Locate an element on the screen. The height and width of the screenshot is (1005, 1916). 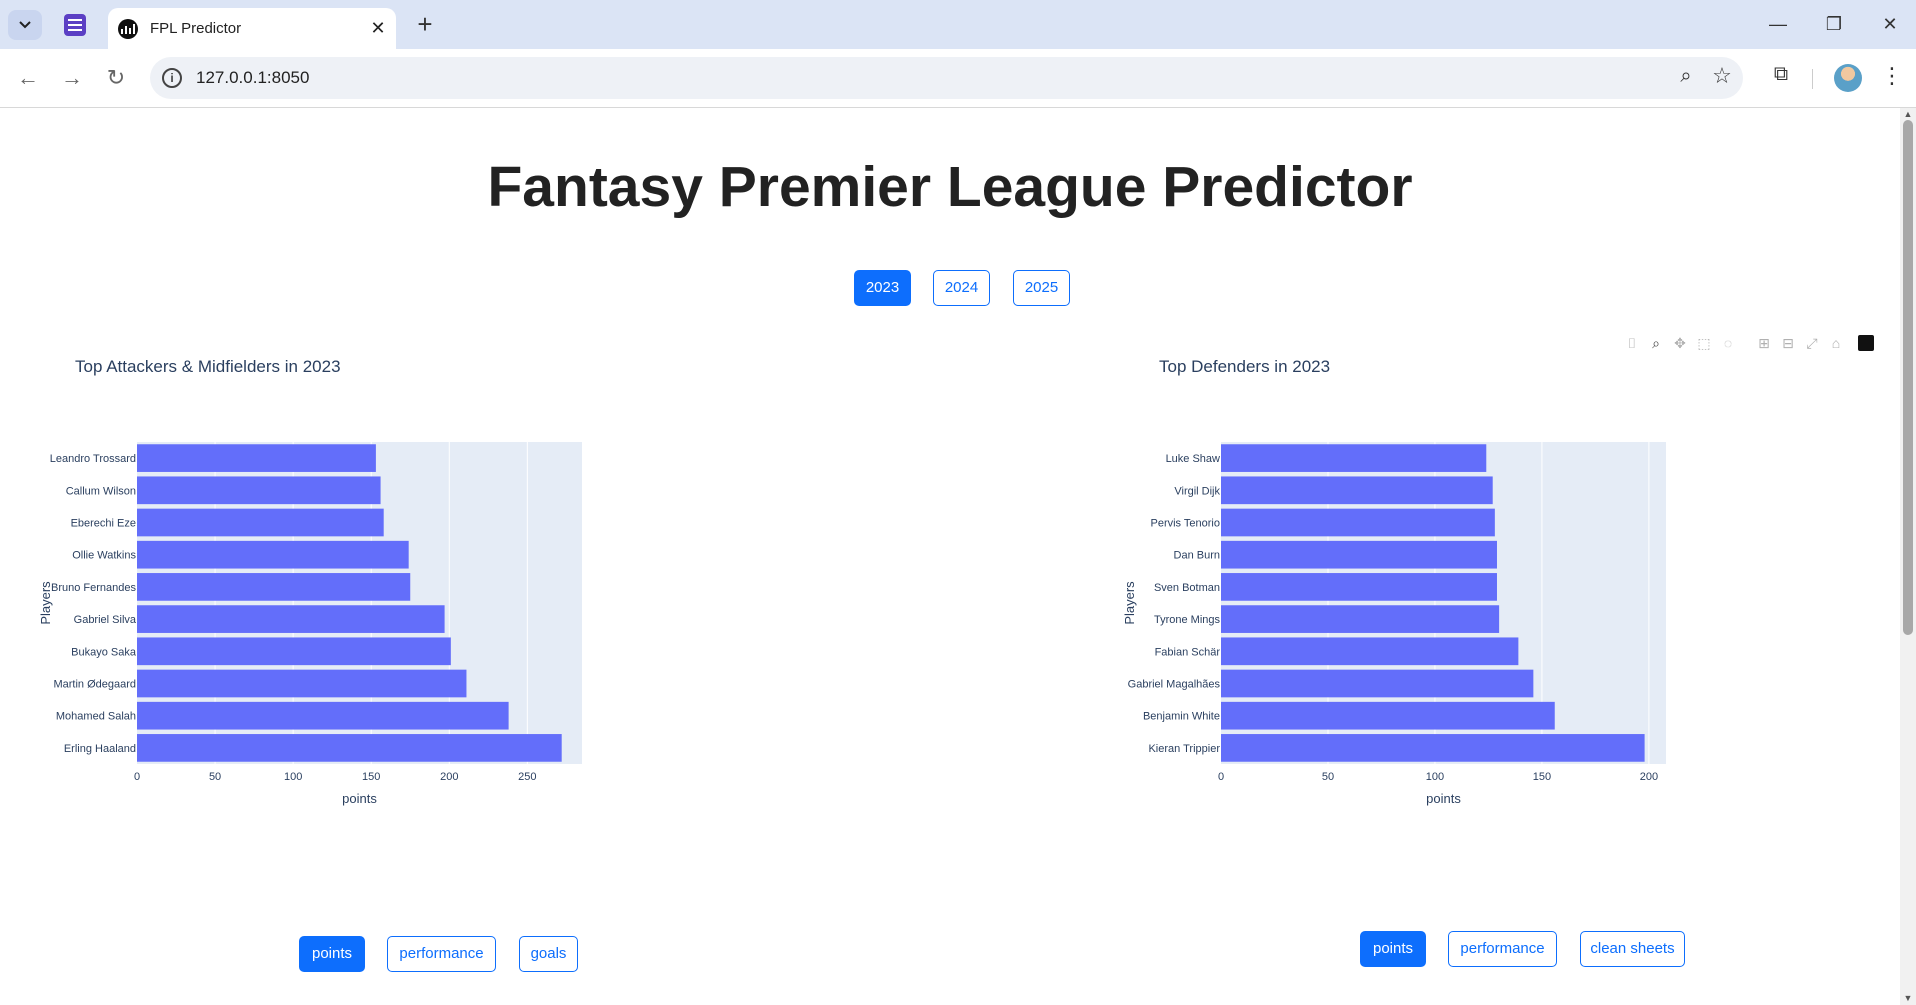
box-select-icon: ⬚ is located at coordinates (1704, 343).